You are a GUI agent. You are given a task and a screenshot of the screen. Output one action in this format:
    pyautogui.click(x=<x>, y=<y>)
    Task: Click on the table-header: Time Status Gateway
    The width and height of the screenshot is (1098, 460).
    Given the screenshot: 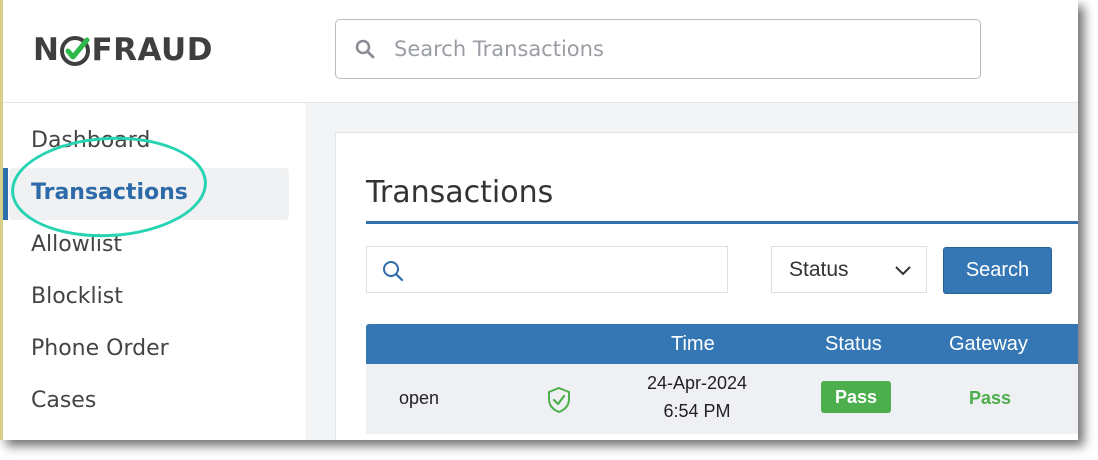 What is the action you would take?
    pyautogui.click(x=722, y=344)
    